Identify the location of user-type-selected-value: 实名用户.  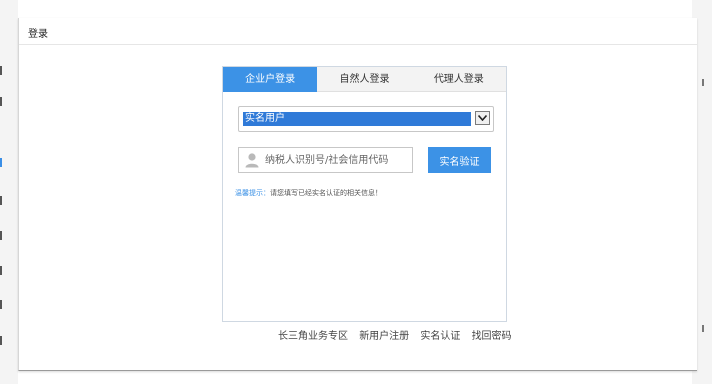
(357, 119).